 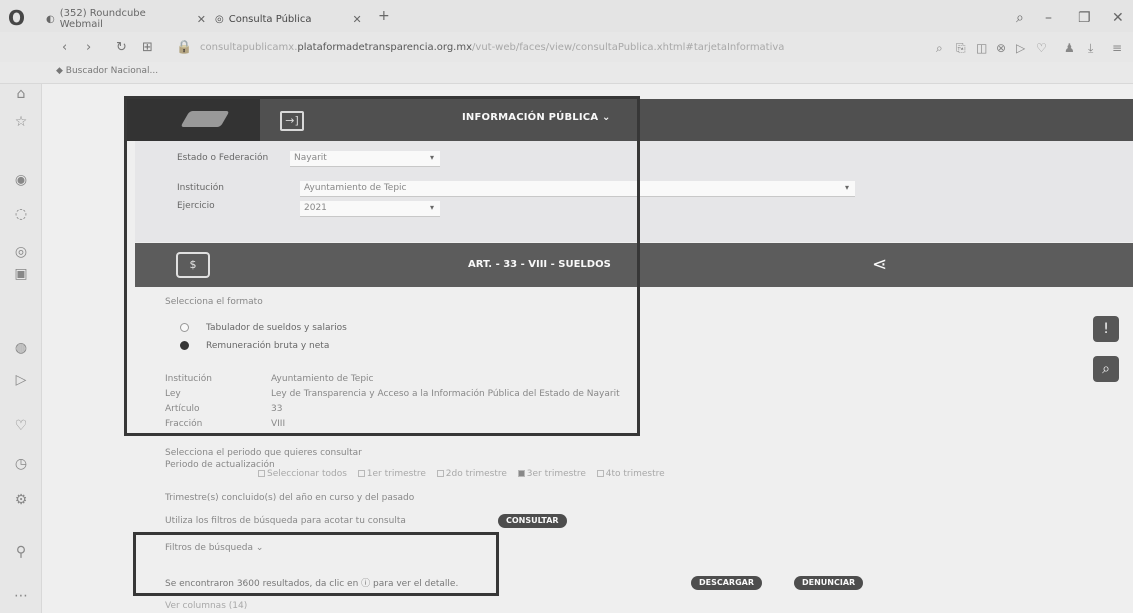 I want to click on denunciar-button: DENUNCIAR, so click(x=829, y=583).